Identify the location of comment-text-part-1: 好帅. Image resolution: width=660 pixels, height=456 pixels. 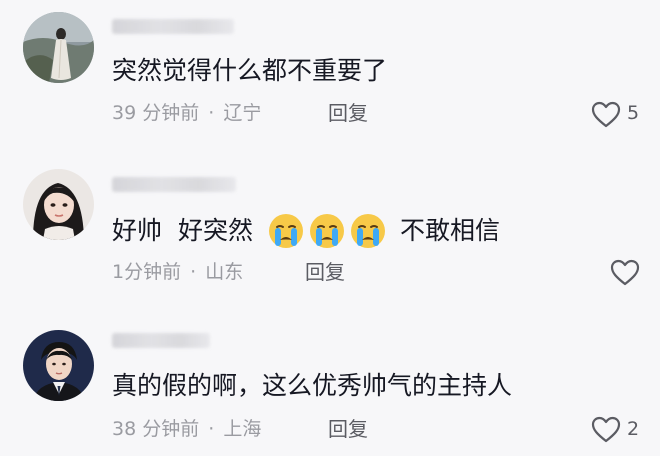
(137, 230).